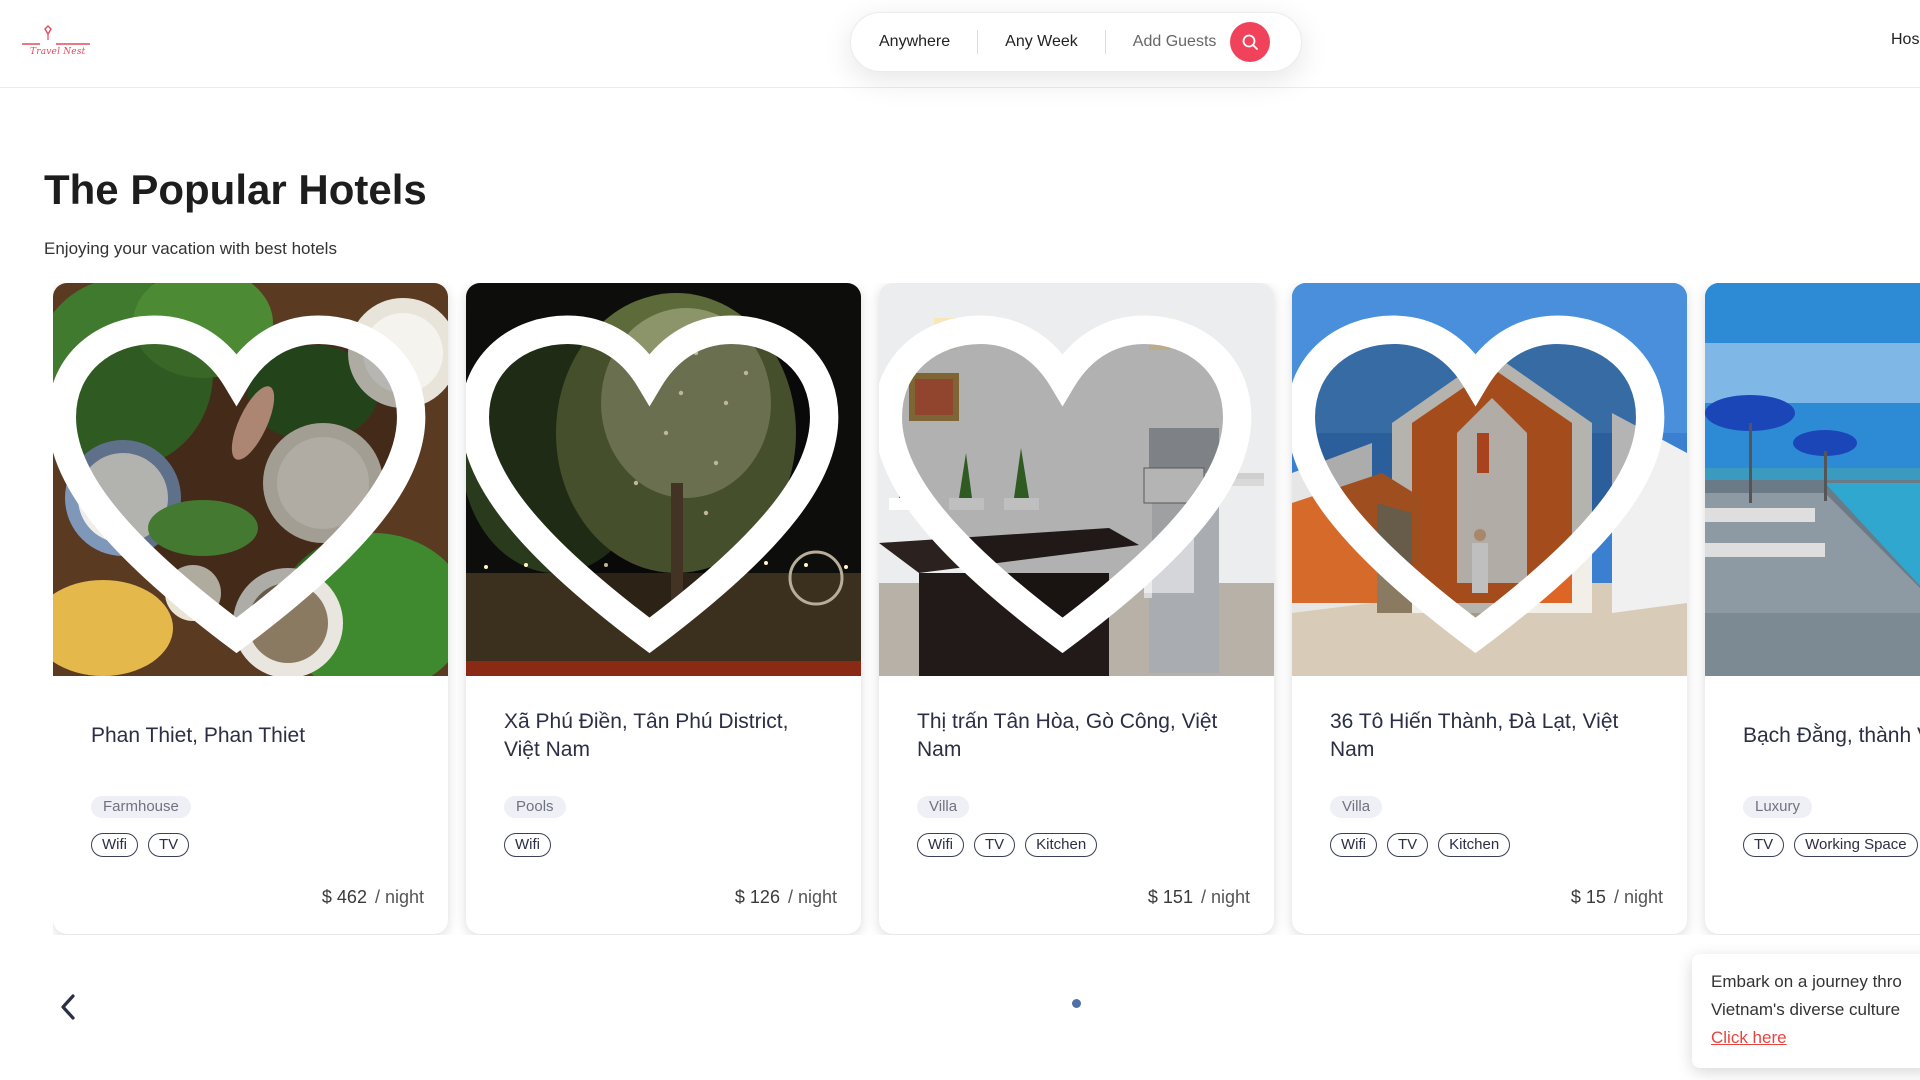 The width and height of the screenshot is (1920, 1080). Describe the element at coordinates (1042, 42) in the screenshot. I see `search-week: Any Week` at that location.